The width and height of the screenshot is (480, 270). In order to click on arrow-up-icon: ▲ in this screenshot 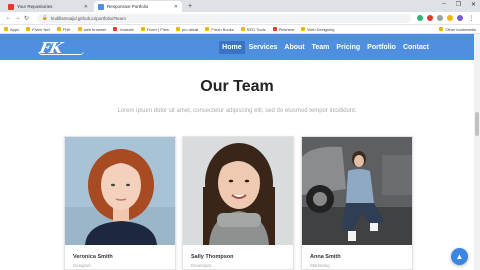, I will do `click(459, 256)`.